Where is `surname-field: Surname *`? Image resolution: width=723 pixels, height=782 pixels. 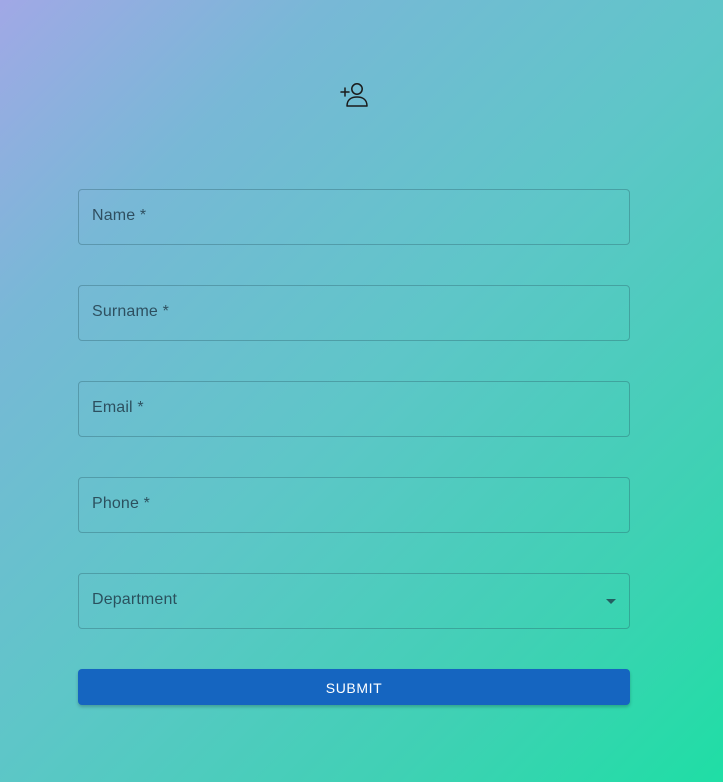
surname-field: Surname * is located at coordinates (354, 313).